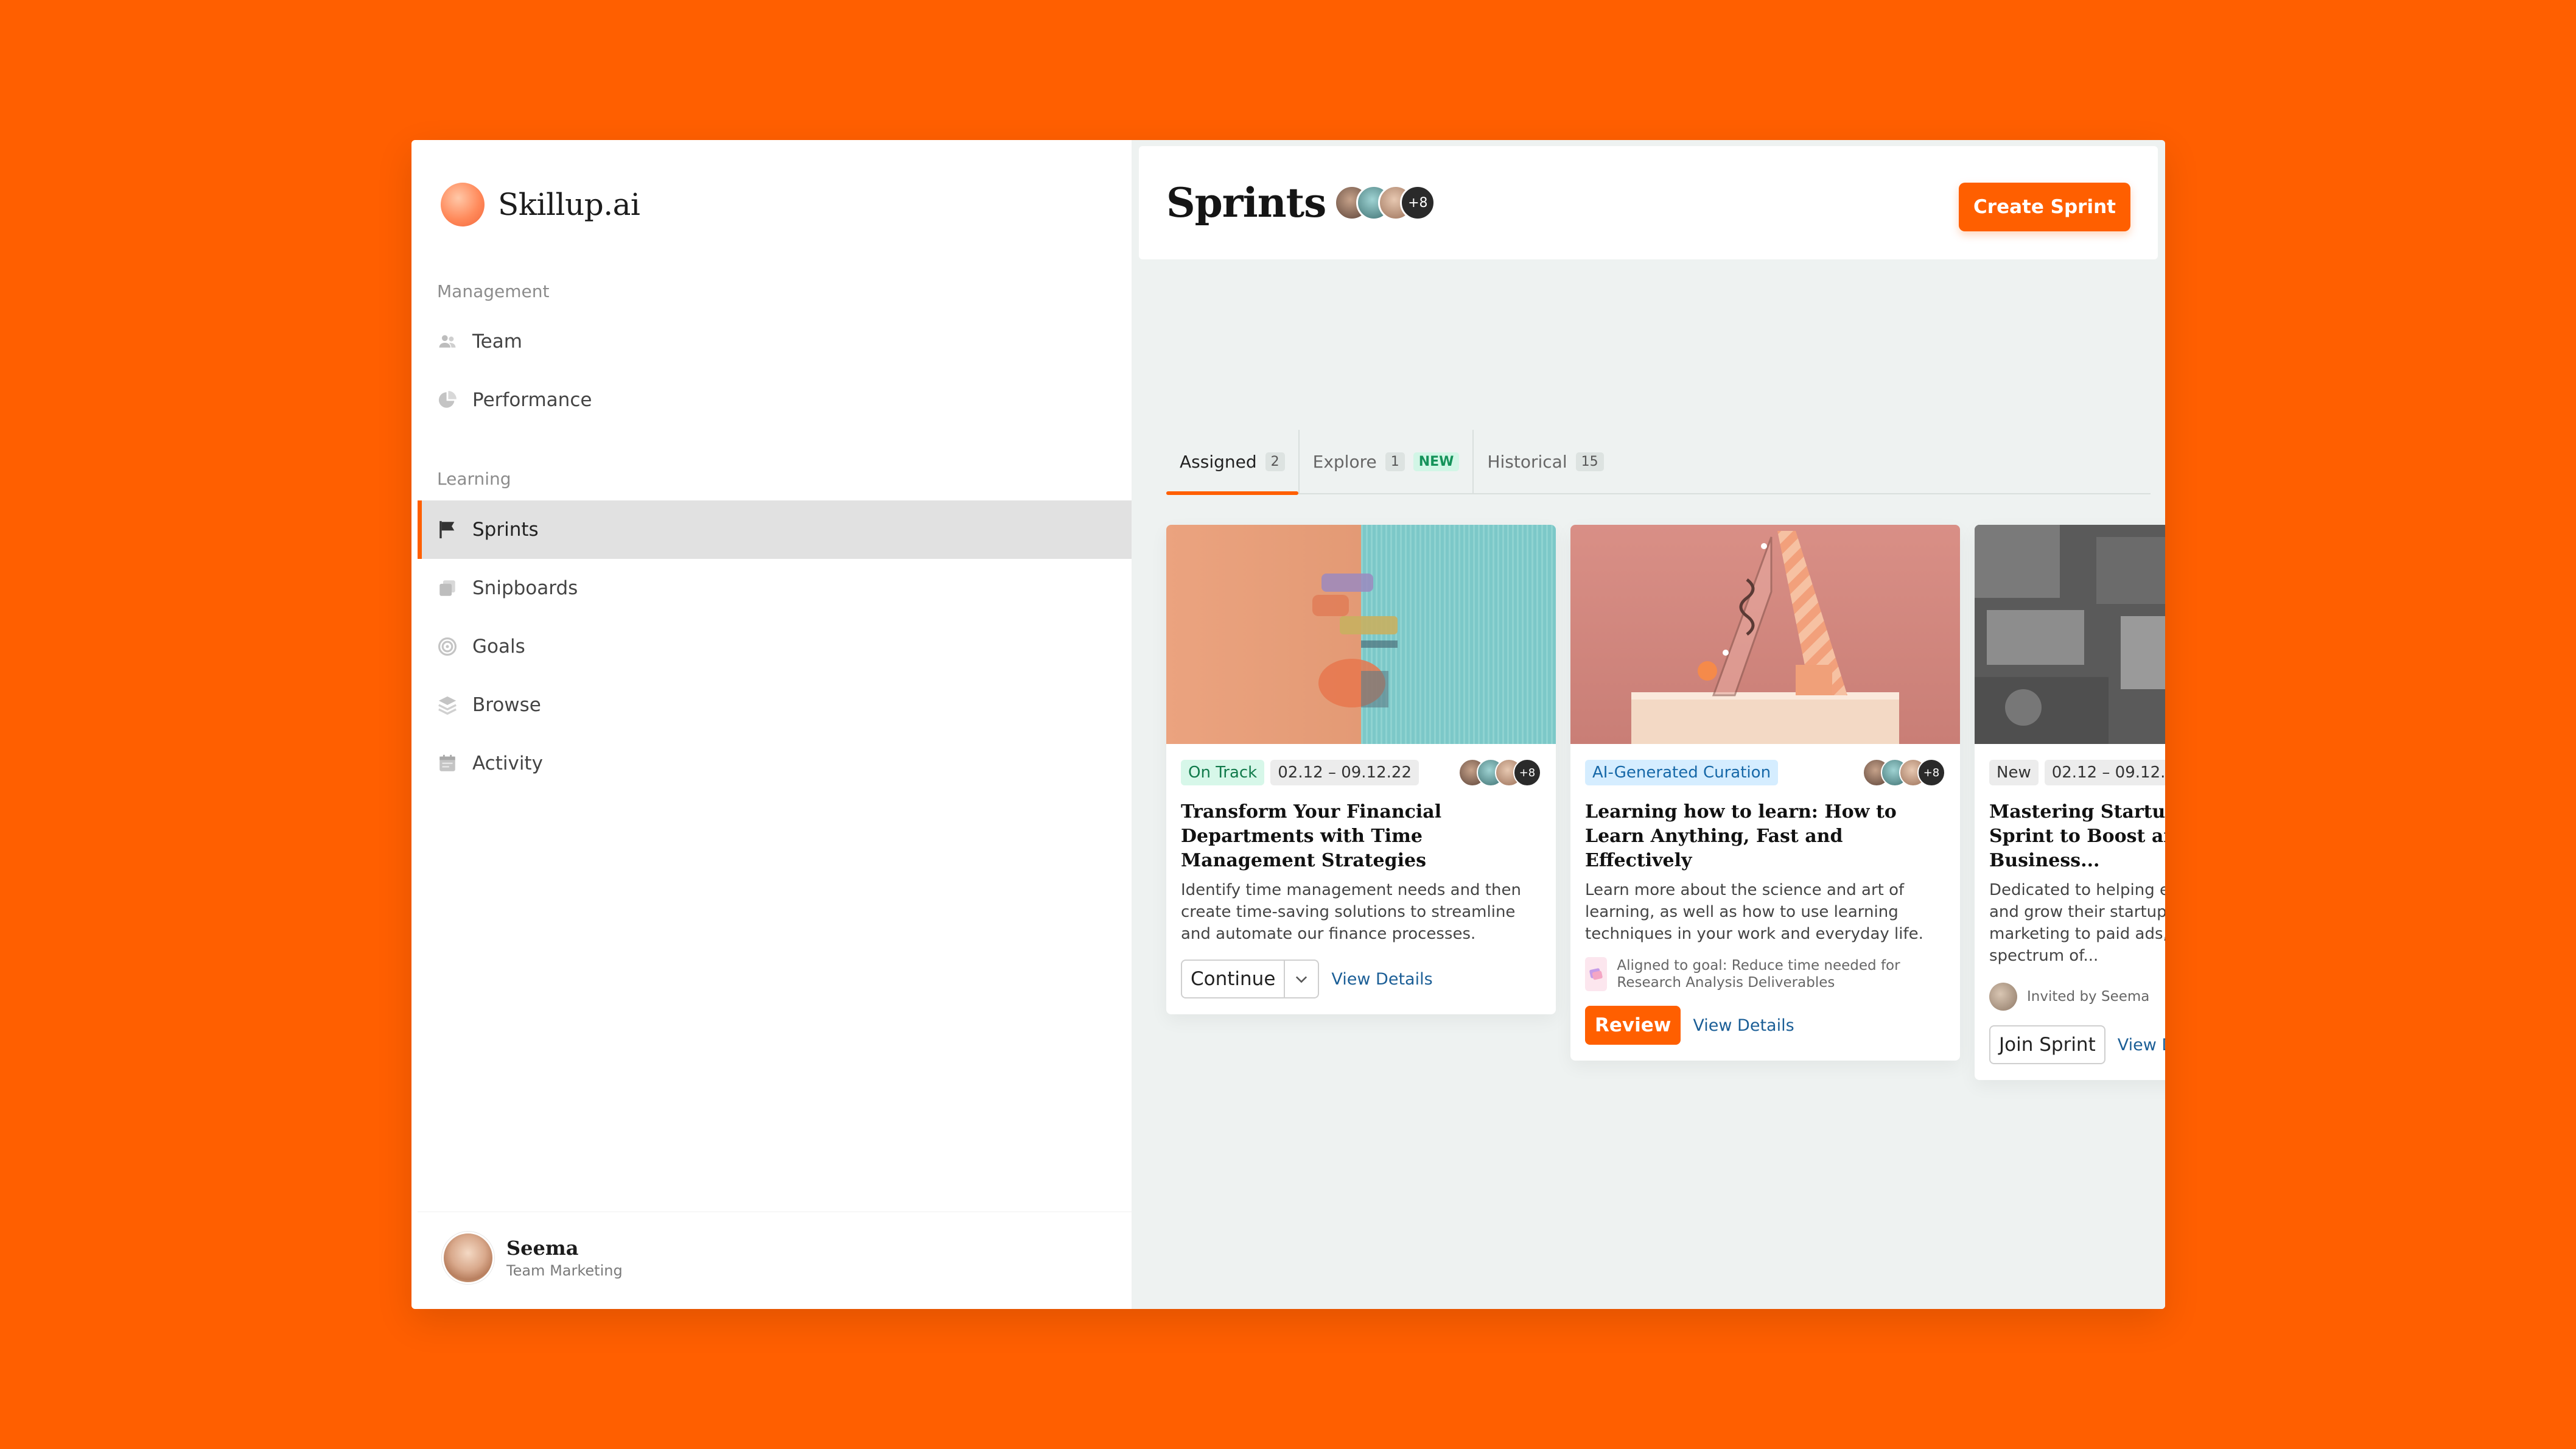 The height and width of the screenshot is (1449, 2576). I want to click on chevron-down-icon, so click(1301, 979).